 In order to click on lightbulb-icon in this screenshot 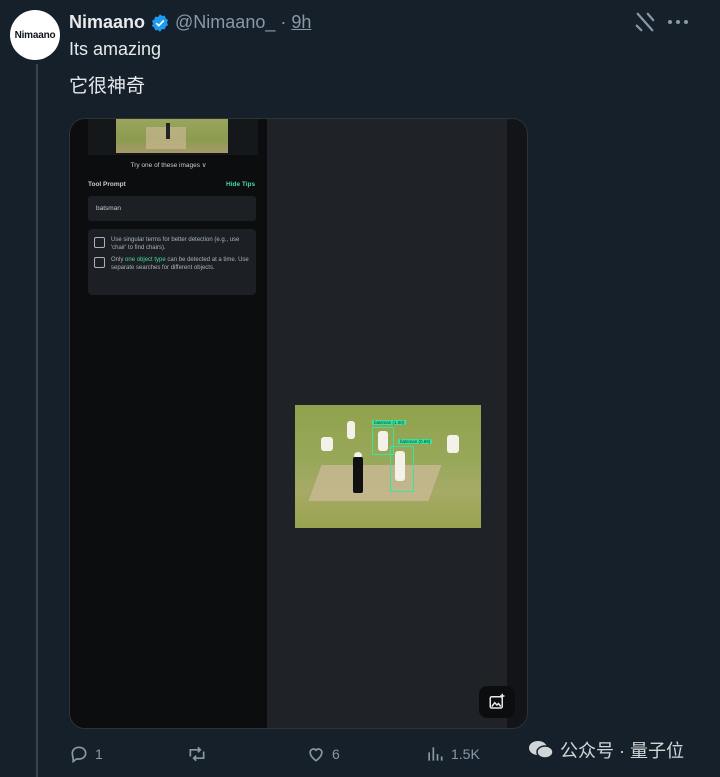, I will do `click(99, 242)`.